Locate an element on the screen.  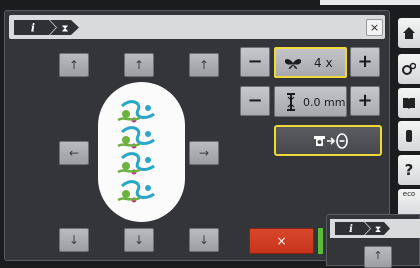
scale-value: 4 x is located at coordinates (323, 63).